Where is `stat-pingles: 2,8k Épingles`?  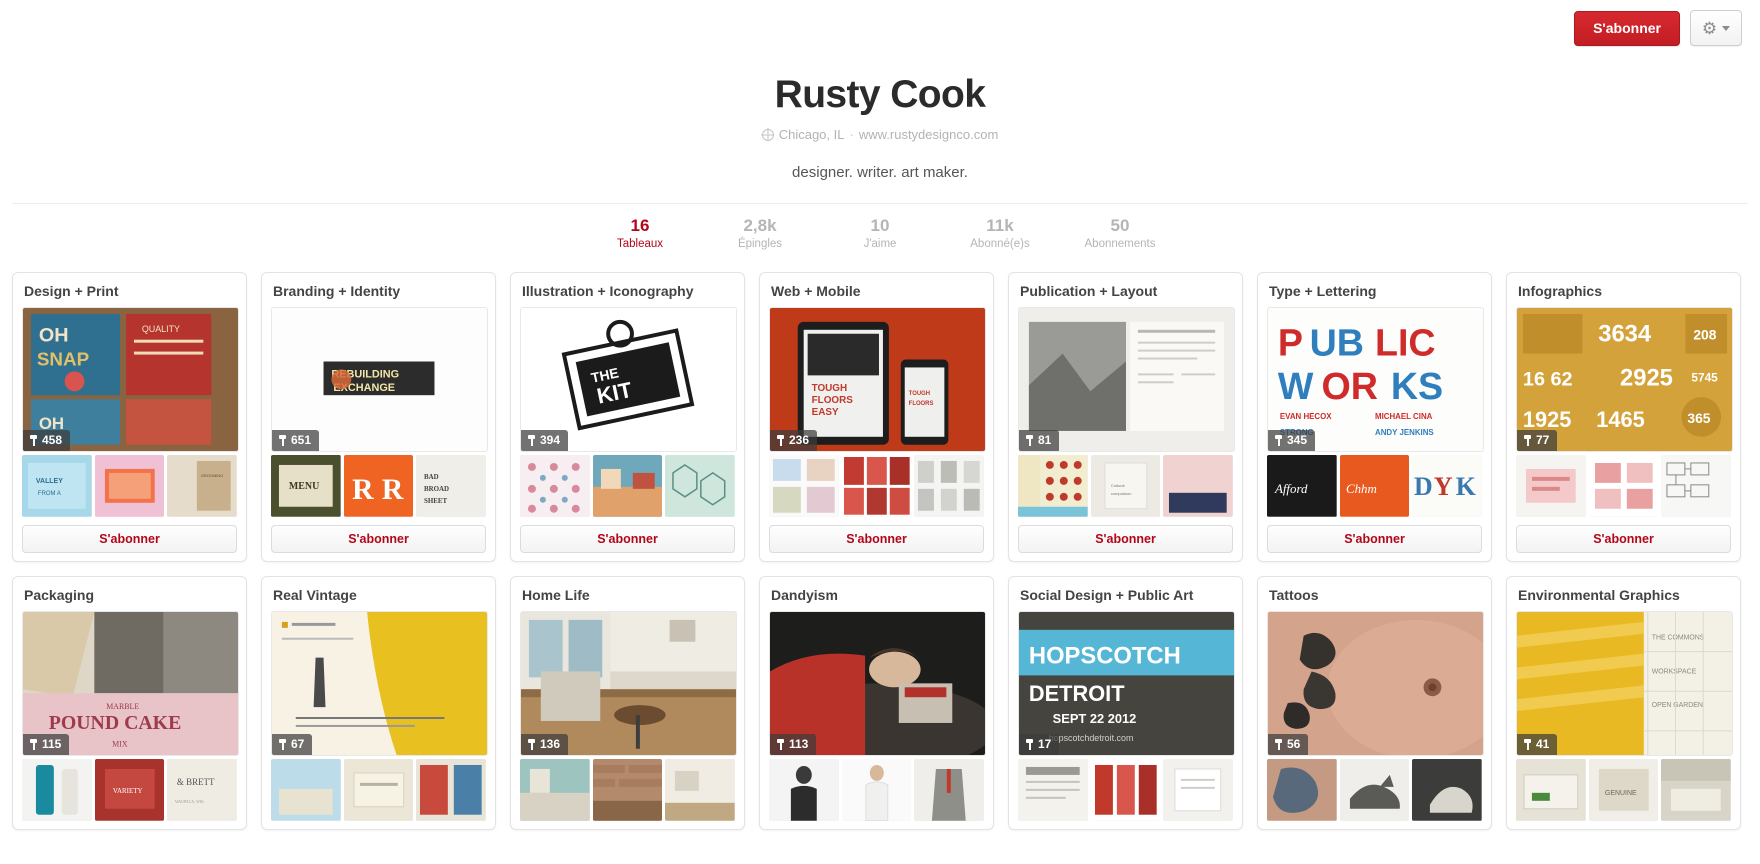 stat-pingles: 2,8k Épingles is located at coordinates (760, 233).